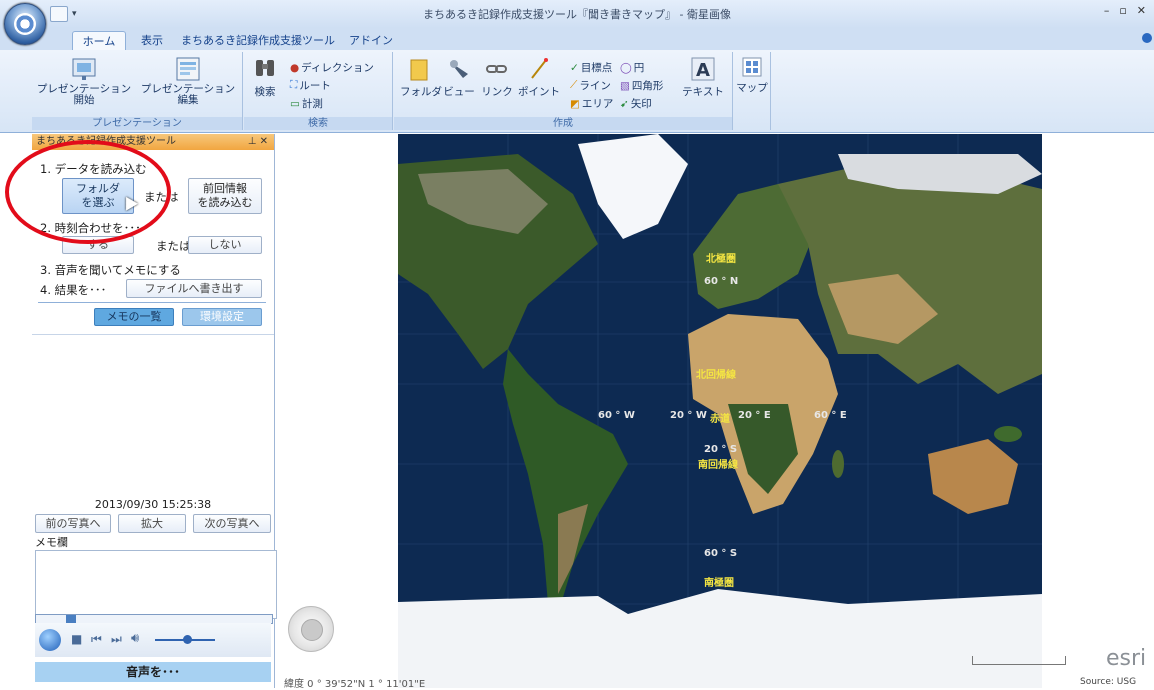 The height and width of the screenshot is (690, 1154). What do you see at coordinates (718, 465) in the screenshot?
I see `tropic-of-capricorn-label: 南回帰線` at bounding box center [718, 465].